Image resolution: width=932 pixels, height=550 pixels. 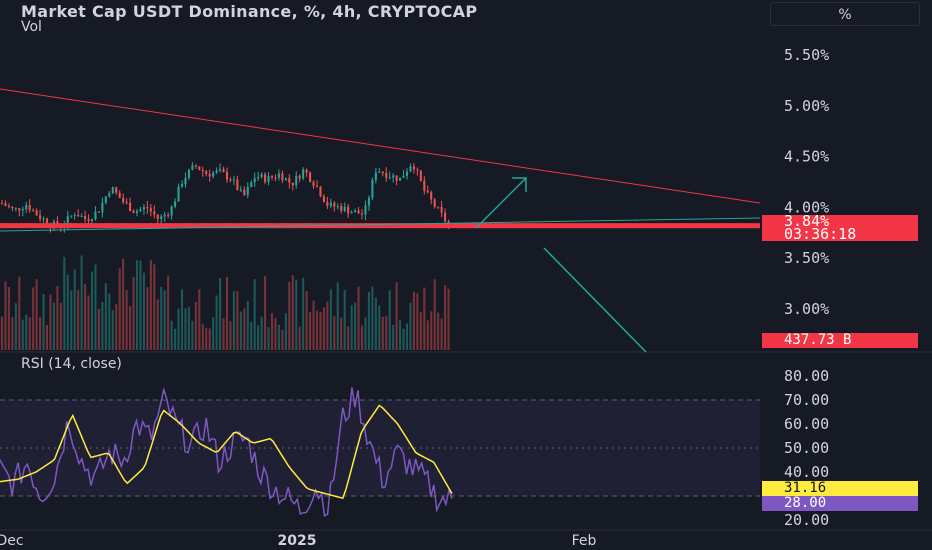 What do you see at coordinates (845, 14) in the screenshot?
I see `percent-scale-button: %` at bounding box center [845, 14].